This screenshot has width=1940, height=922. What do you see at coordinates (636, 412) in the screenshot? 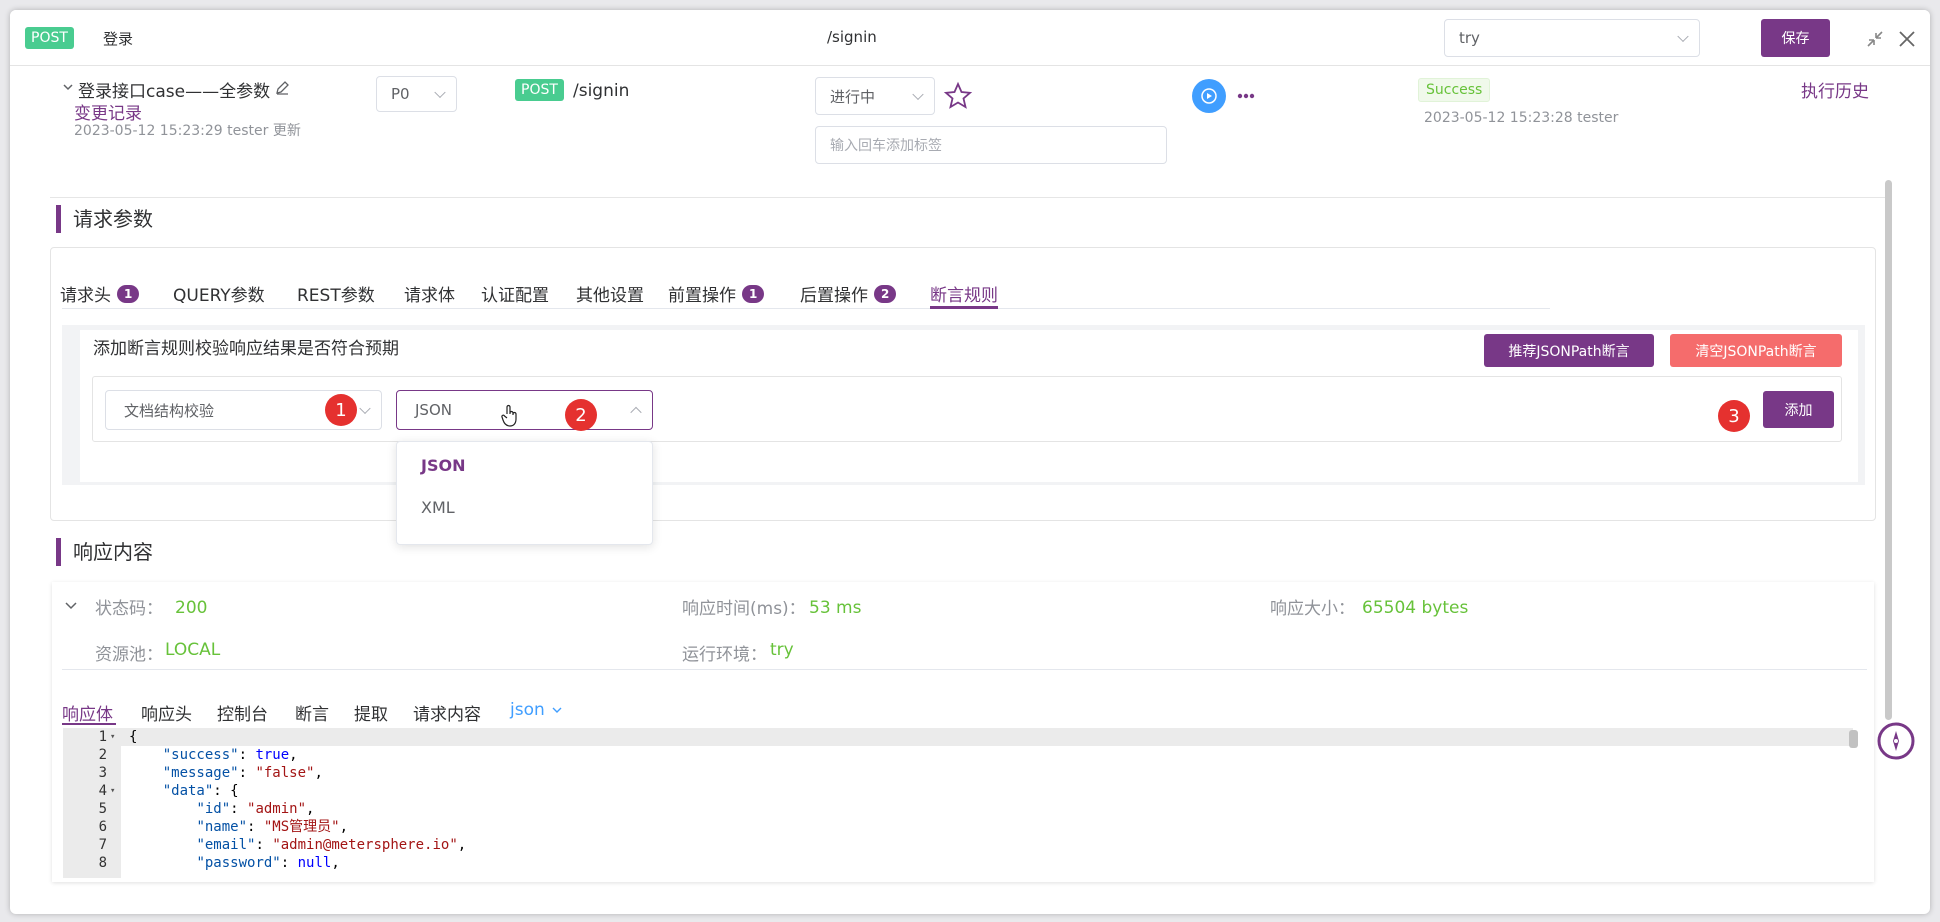
I see `chevron-up-icon` at bounding box center [636, 412].